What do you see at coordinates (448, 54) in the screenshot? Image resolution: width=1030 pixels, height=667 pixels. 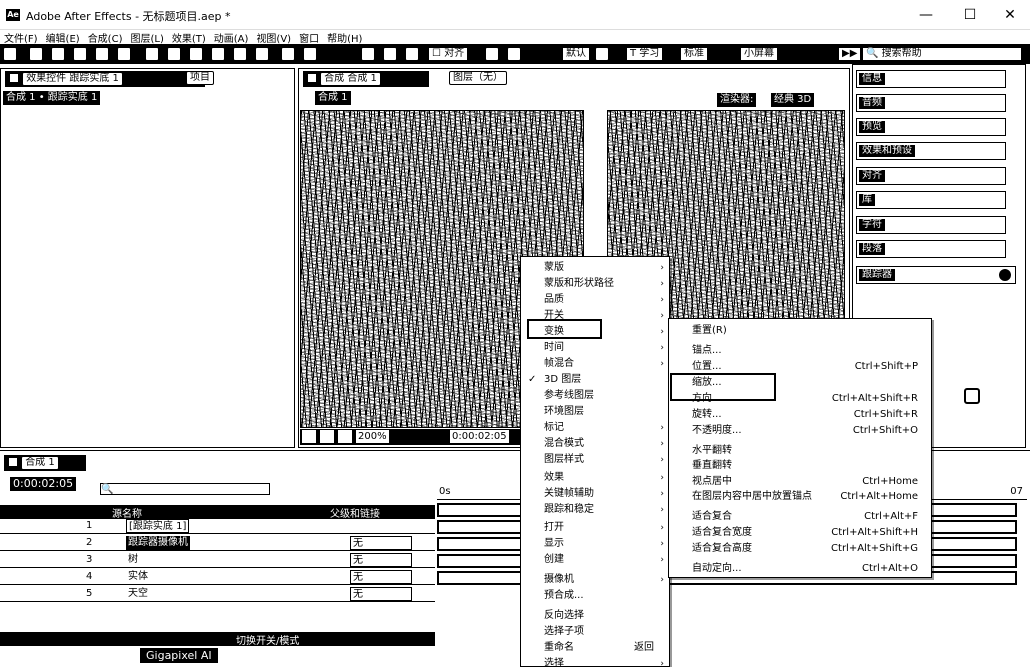 I see `align-checkbox: ☐ 对齐` at bounding box center [448, 54].